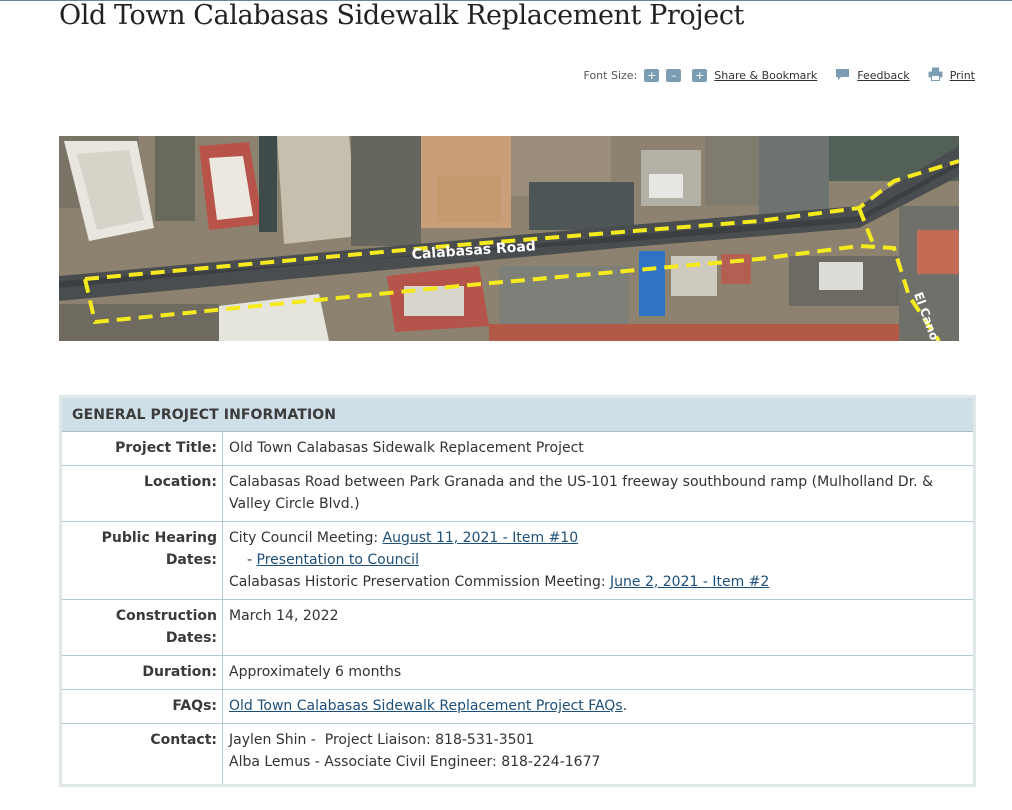 The image size is (1012, 810). What do you see at coordinates (142, 560) in the screenshot?
I see `hearing-dates-key: Public Hearing Dates:` at bounding box center [142, 560].